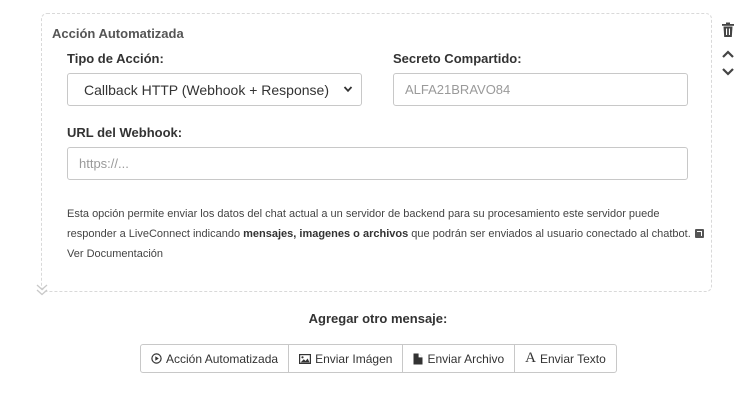 The height and width of the screenshot is (395, 756). I want to click on action-type-value: Callback HTTP (Webhook + Response), so click(206, 89).